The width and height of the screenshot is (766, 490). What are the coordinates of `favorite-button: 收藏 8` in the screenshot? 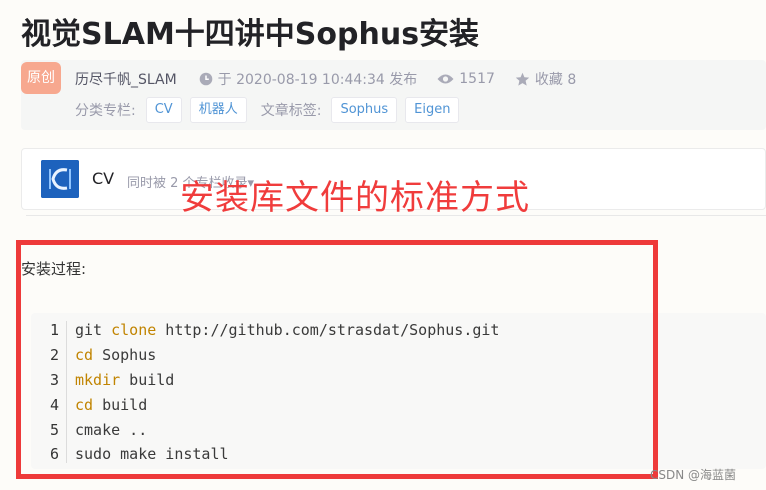 It's located at (545, 79).